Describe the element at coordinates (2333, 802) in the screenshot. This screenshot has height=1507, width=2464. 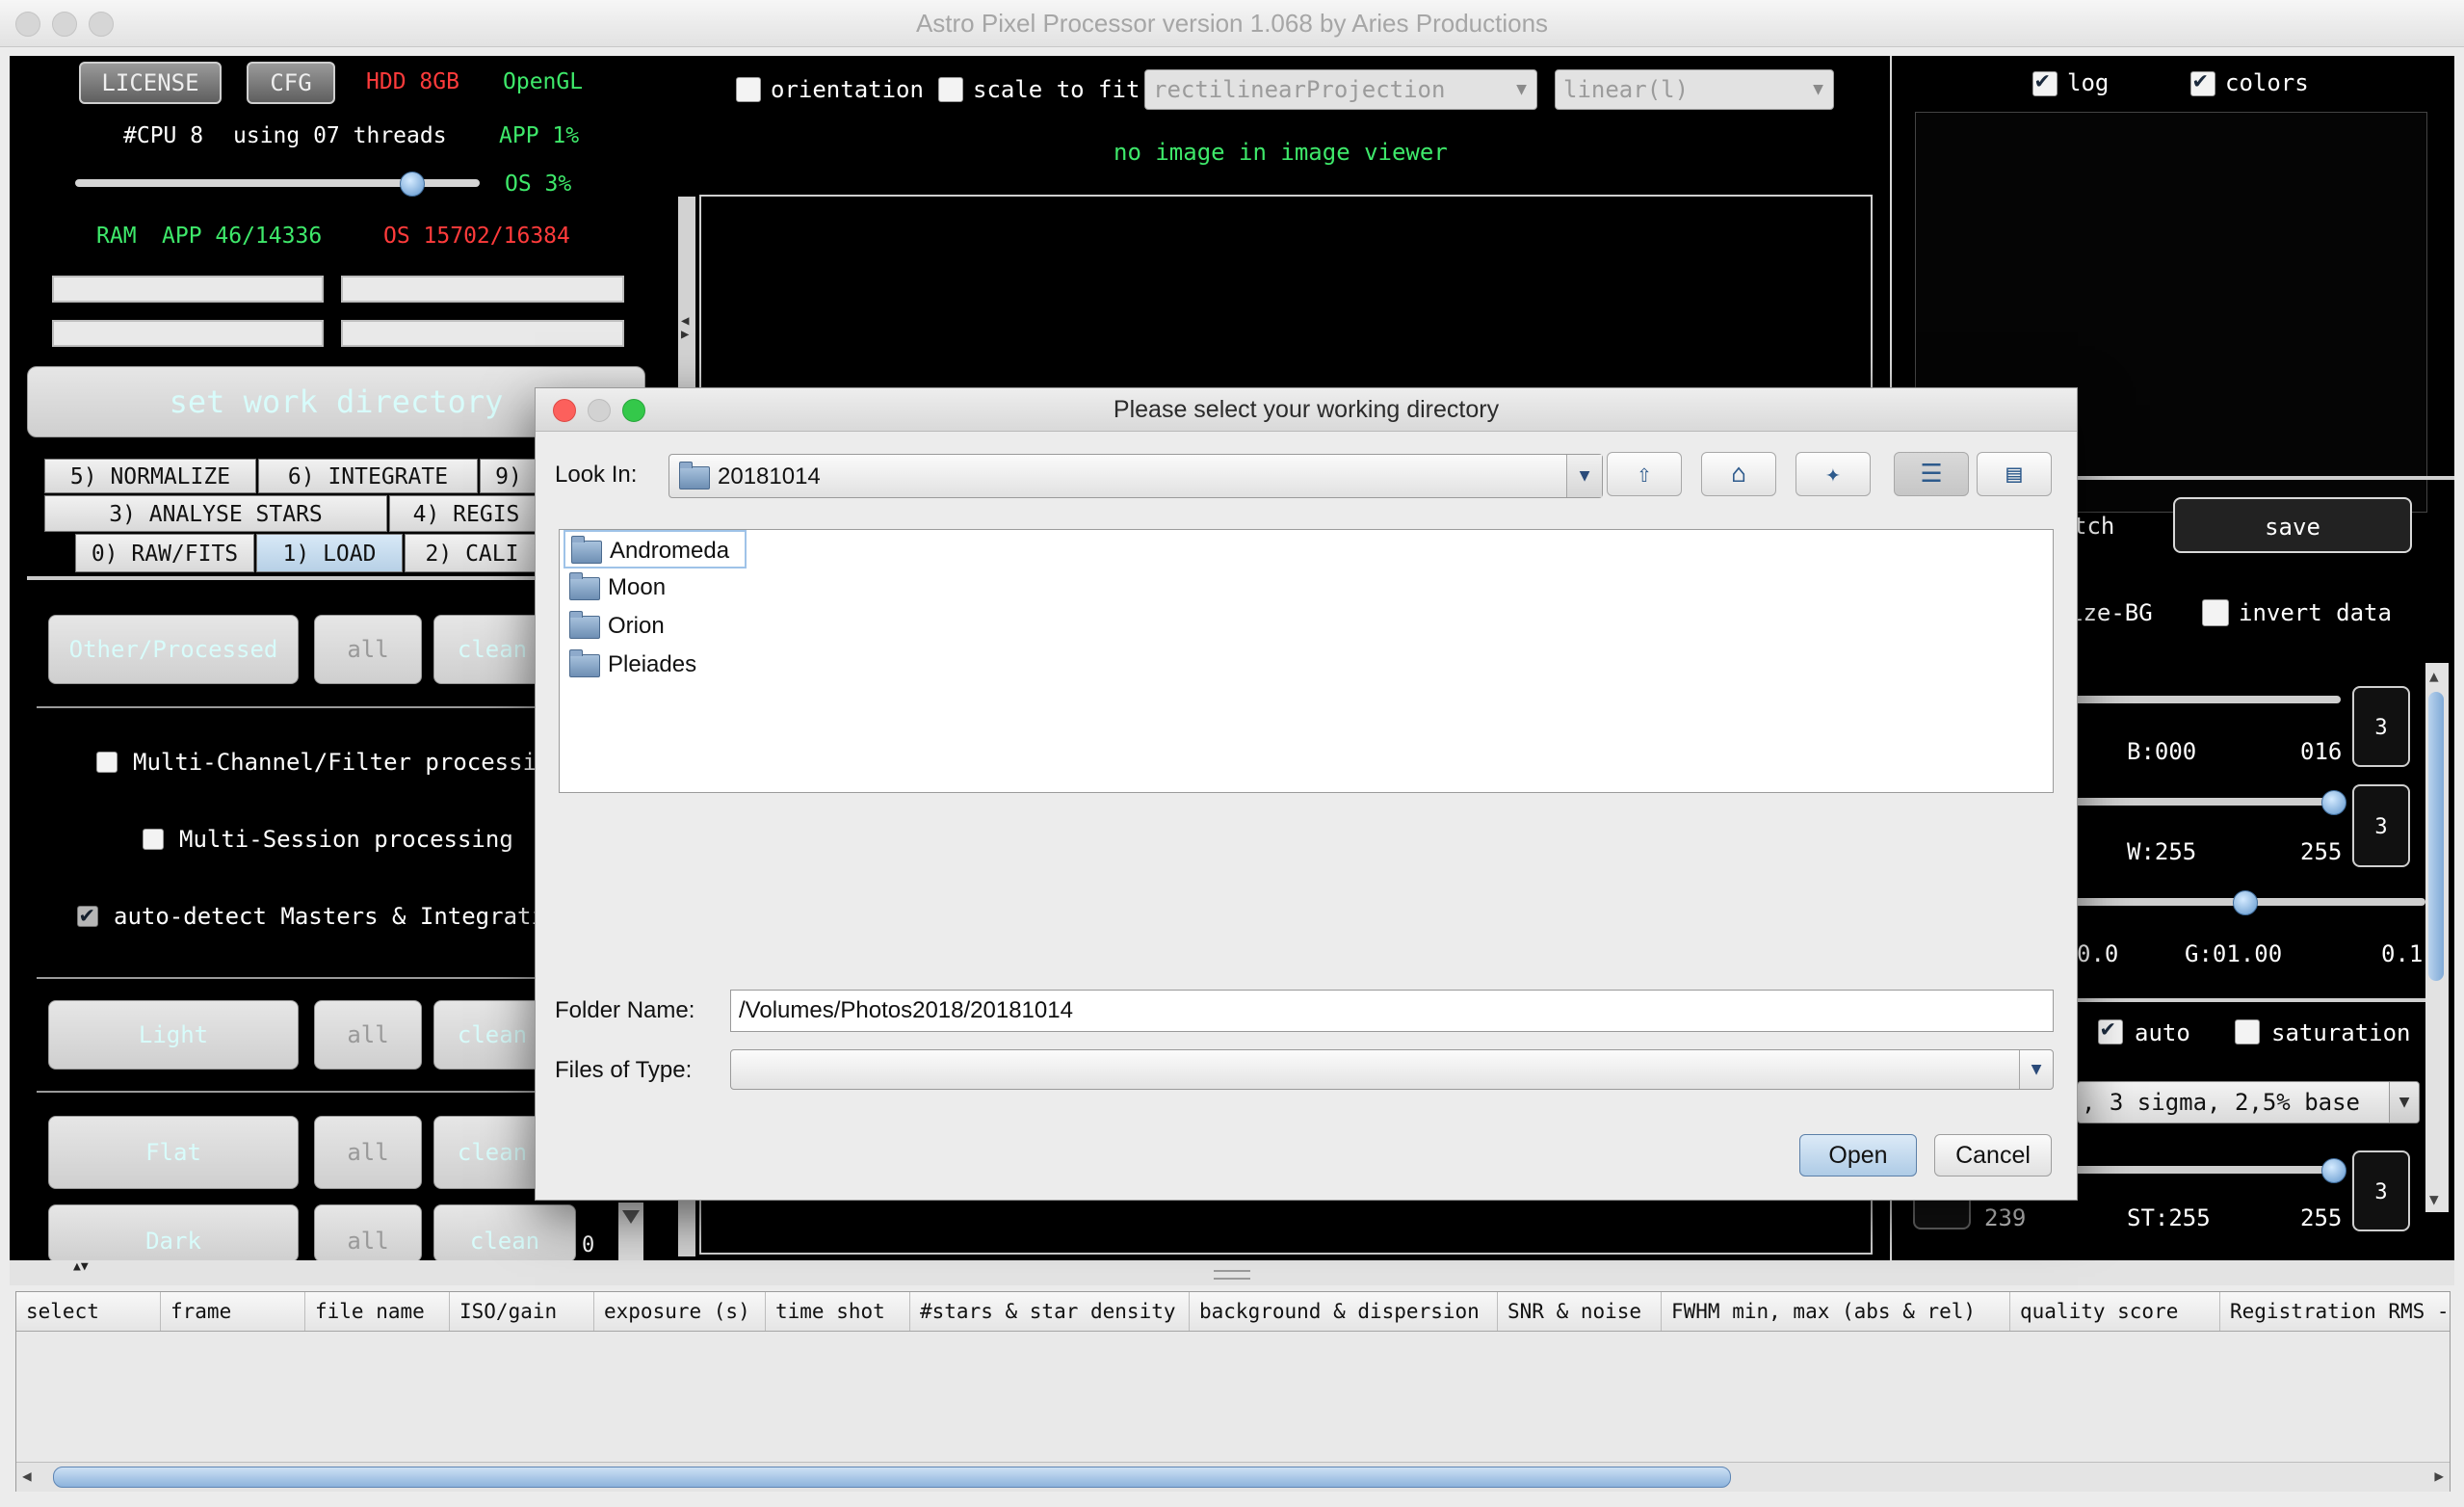
I see `w-slider-knob` at that location.